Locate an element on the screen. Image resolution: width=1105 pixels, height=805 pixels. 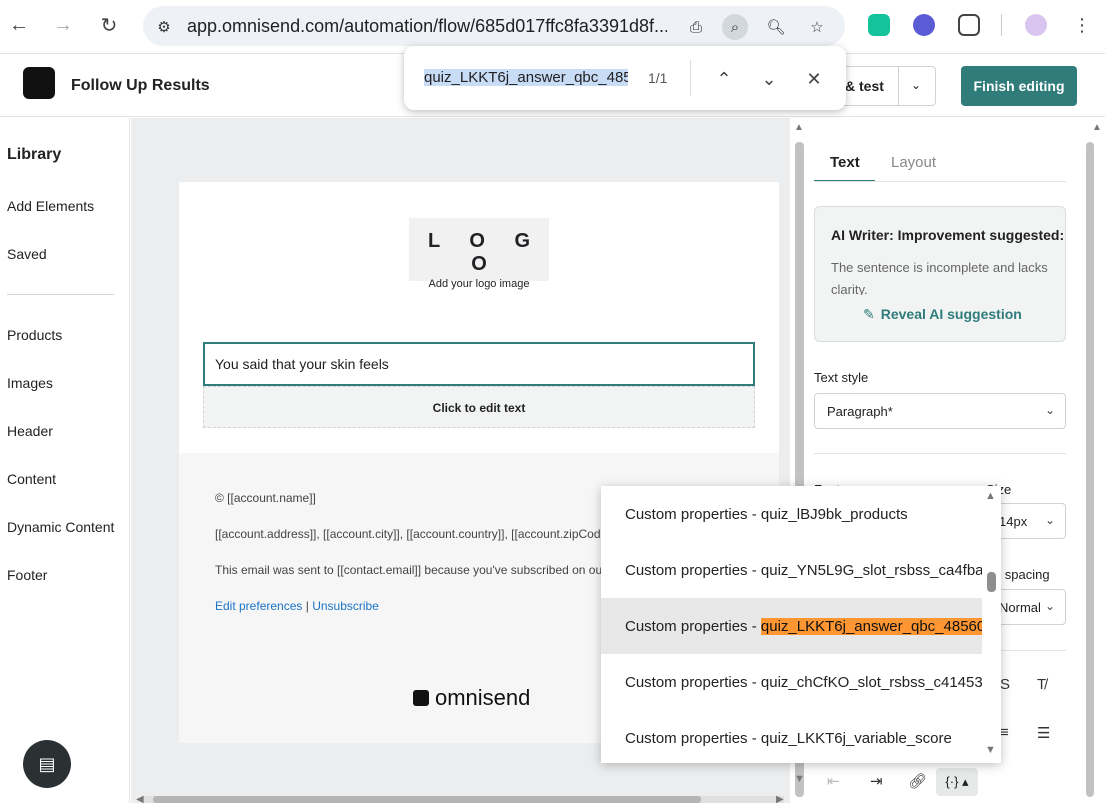
tab-text: Text is located at coordinates (845, 162).